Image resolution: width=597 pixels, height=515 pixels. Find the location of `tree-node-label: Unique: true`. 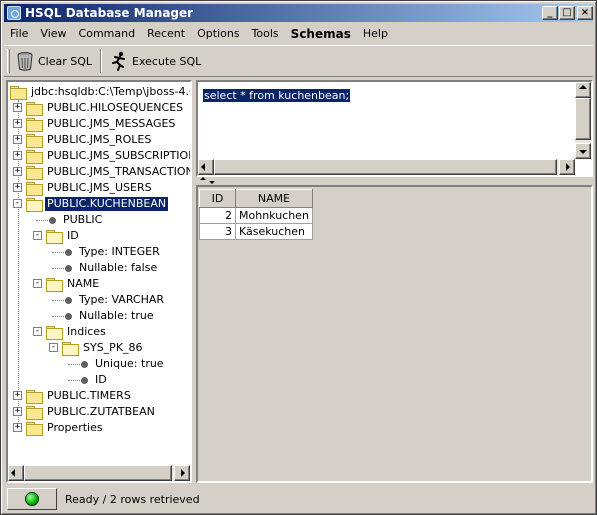

tree-node-label: Unique: true is located at coordinates (129, 364).